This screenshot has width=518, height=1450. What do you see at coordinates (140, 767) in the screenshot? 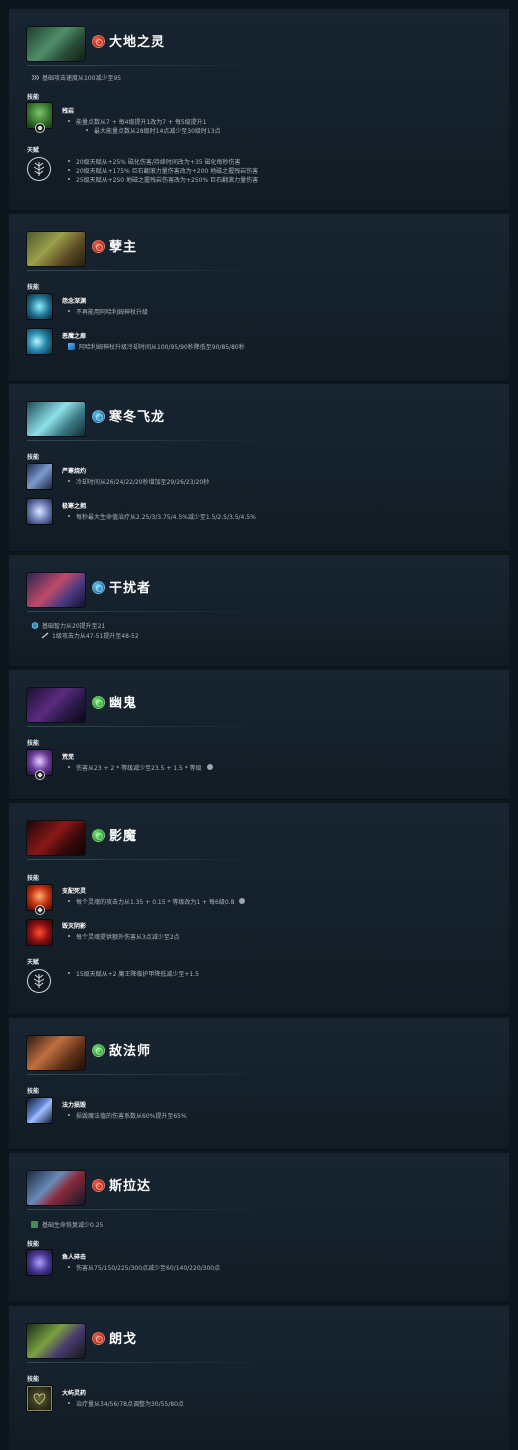
I see `ability-note: 伤害从23 + 2 * 等级减少至23.5 + 1.5 * 等级` at bounding box center [140, 767].